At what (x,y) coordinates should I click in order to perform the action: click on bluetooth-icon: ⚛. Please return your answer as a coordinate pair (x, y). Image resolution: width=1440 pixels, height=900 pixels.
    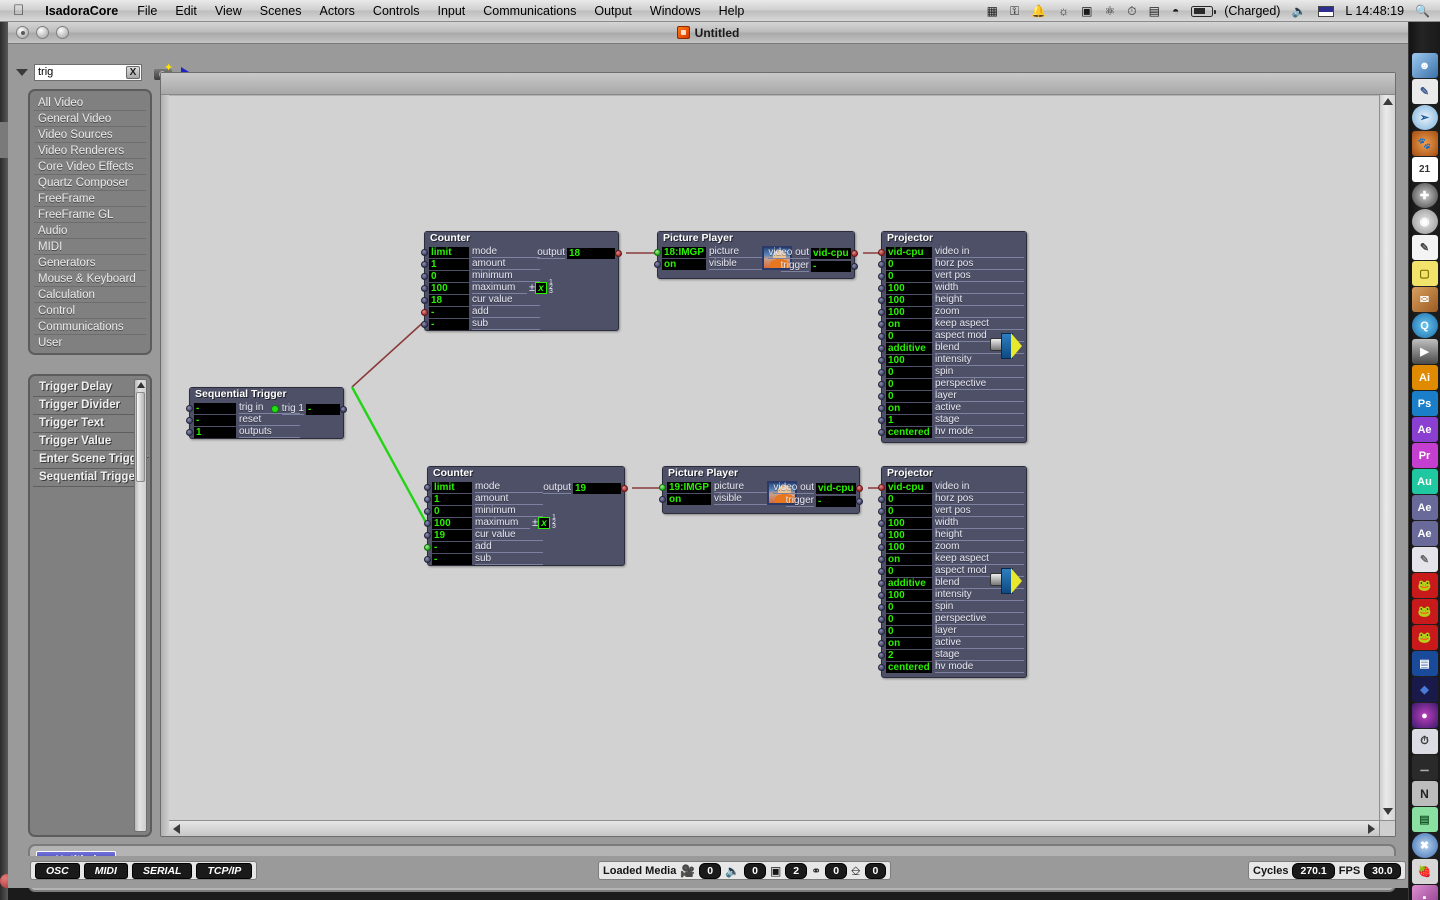
    Looking at the image, I should click on (1109, 11).